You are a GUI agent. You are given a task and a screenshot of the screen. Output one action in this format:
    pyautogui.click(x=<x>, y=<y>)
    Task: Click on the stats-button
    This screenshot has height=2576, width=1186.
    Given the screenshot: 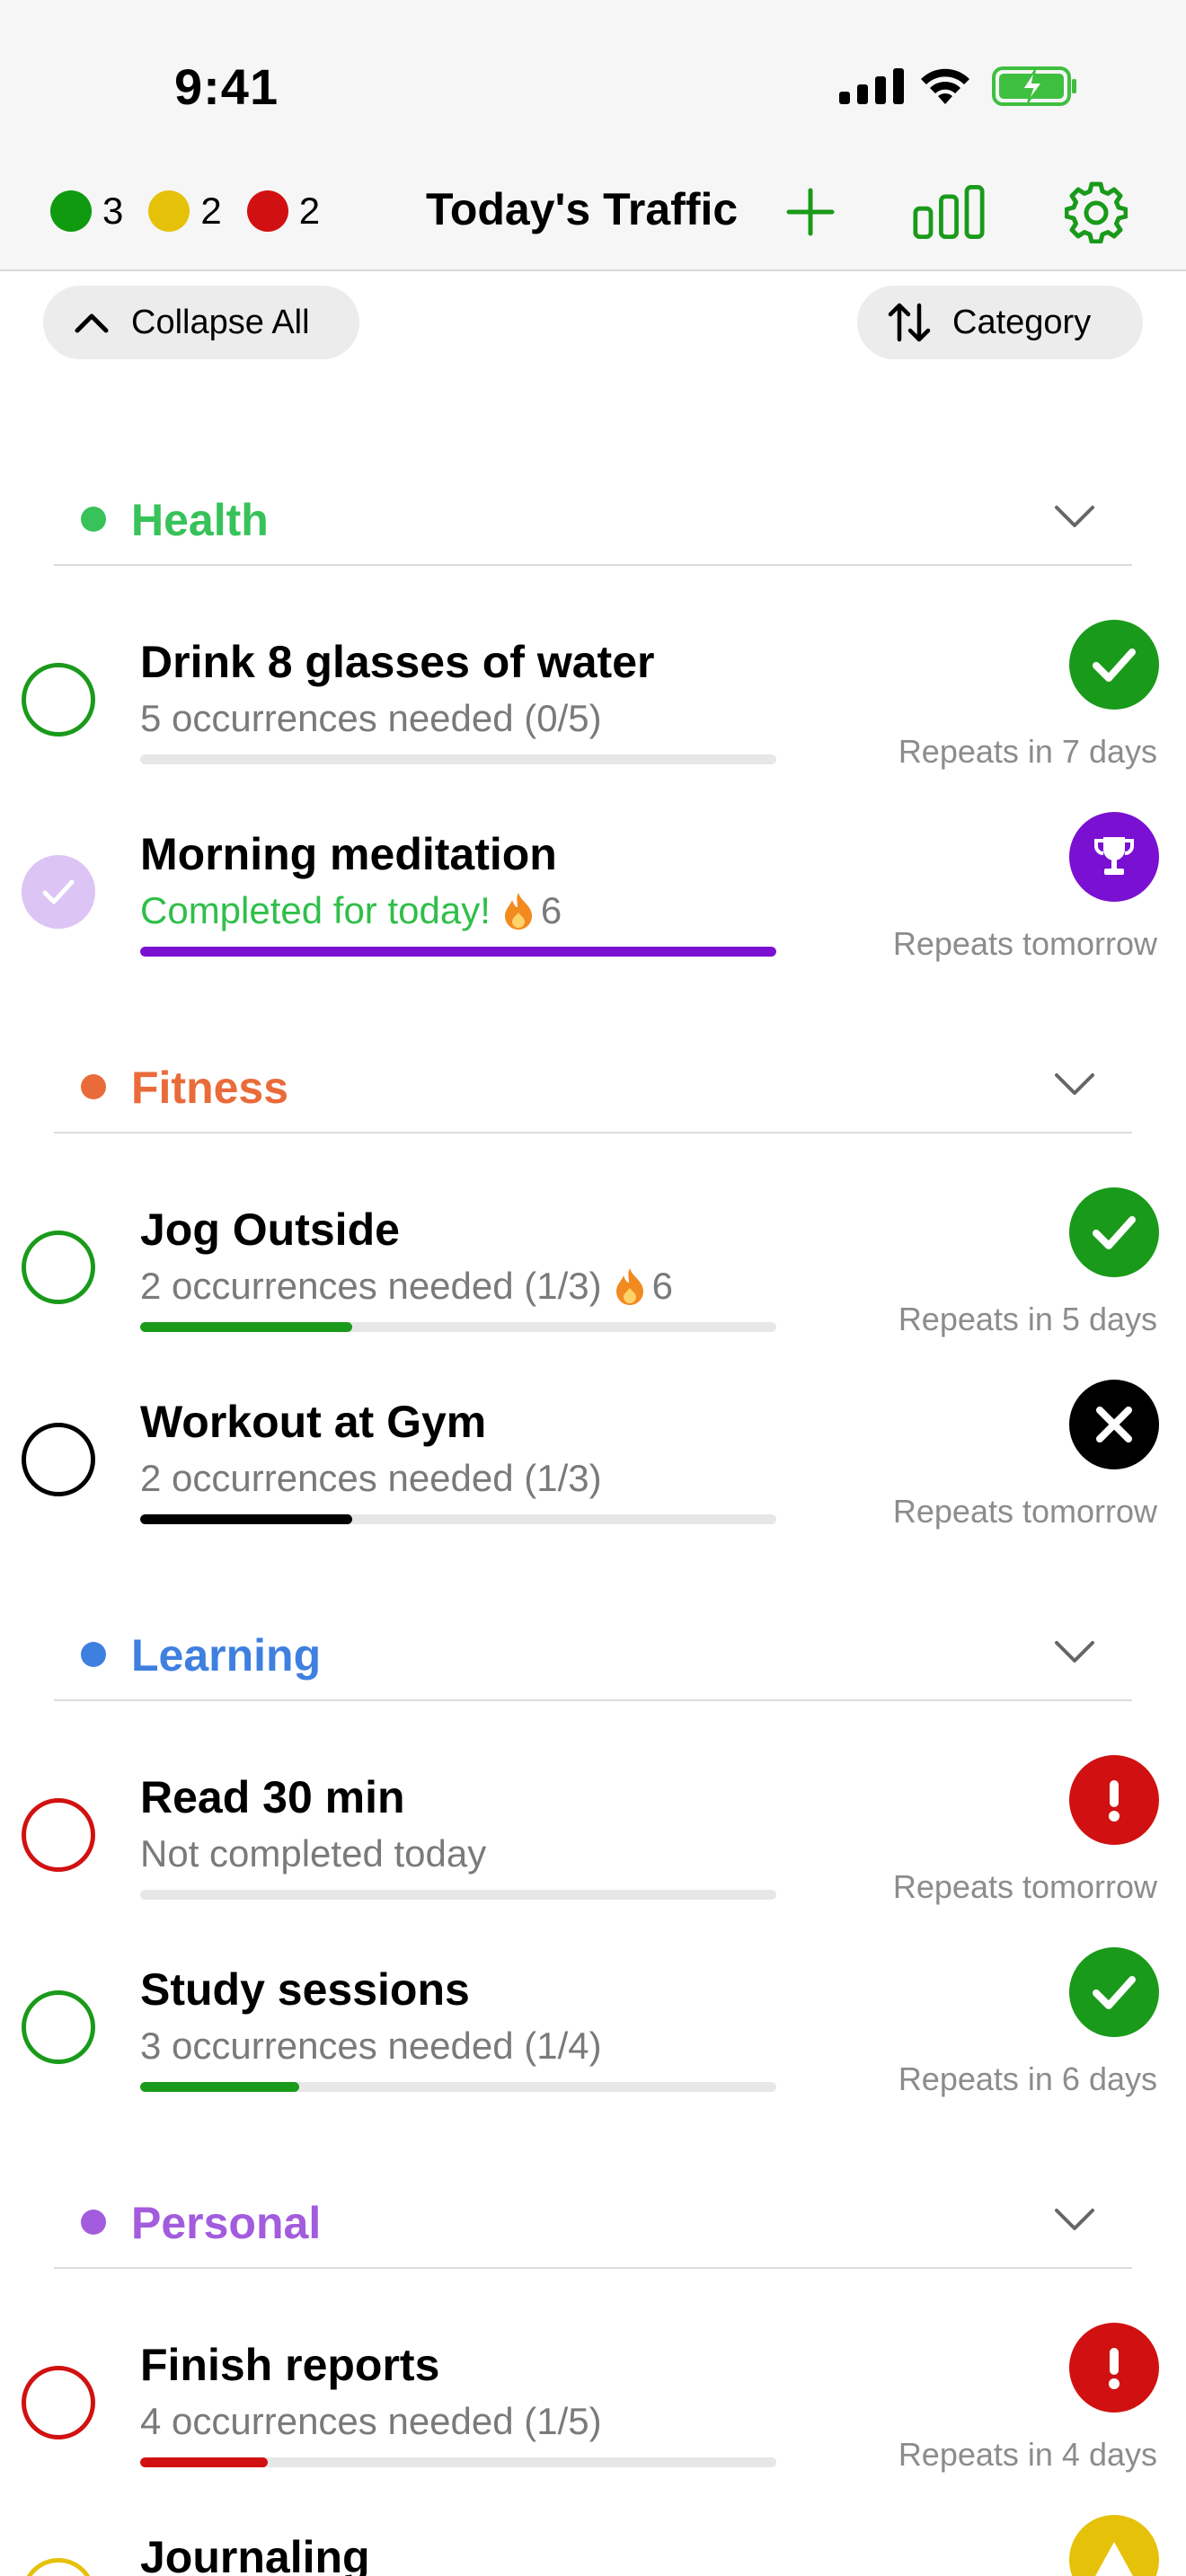 What is the action you would take?
    pyautogui.click(x=949, y=212)
    